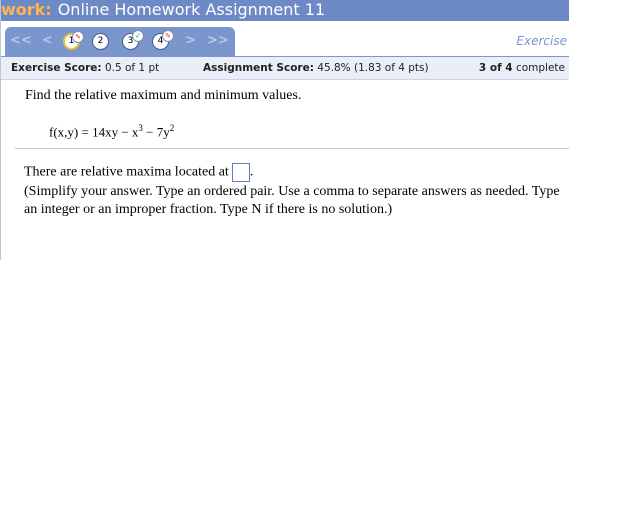  I want to click on question-2-label: 2, so click(100, 41).